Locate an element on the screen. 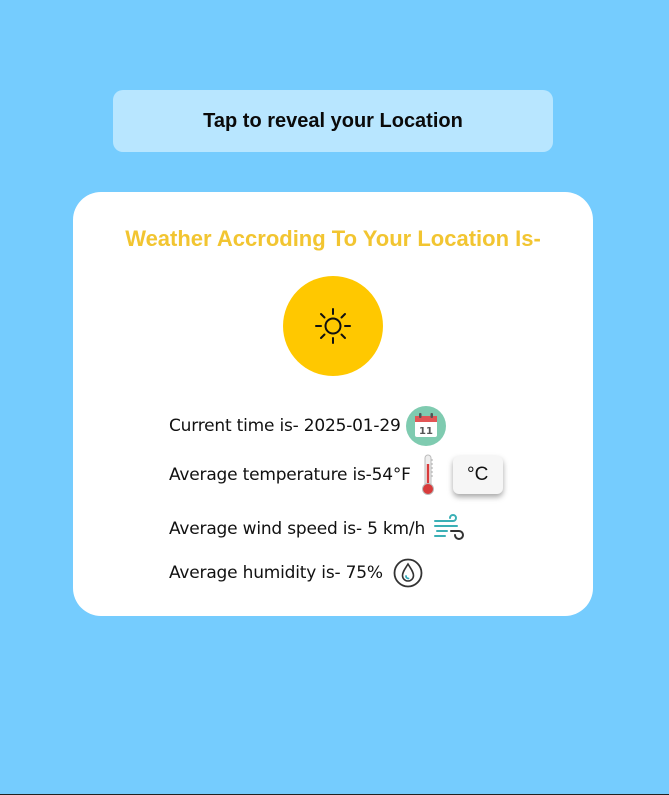 This screenshot has height=795, width=669. humidity-row: Average humidity is- 75% is located at coordinates (296, 573).